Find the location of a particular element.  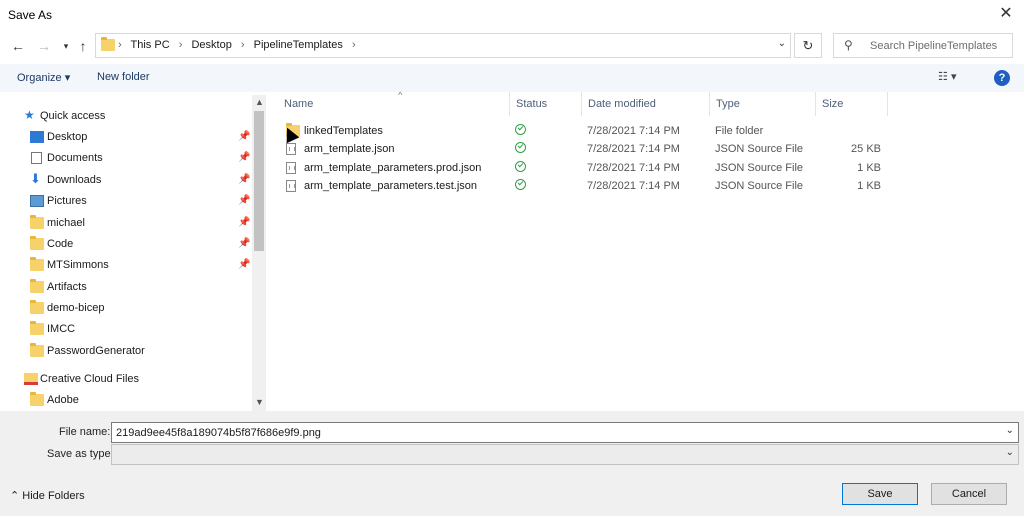

scroll-down-icon: ▼ is located at coordinates (259, 402).